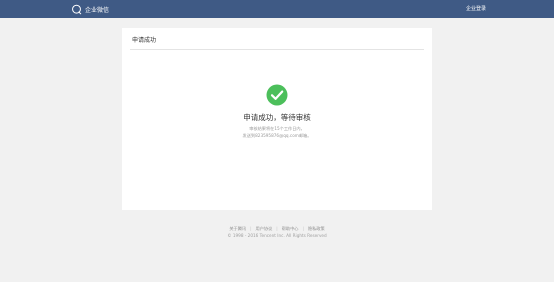 The width and height of the screenshot is (554, 282). I want to click on logo-text: 企业微信, so click(97, 10).